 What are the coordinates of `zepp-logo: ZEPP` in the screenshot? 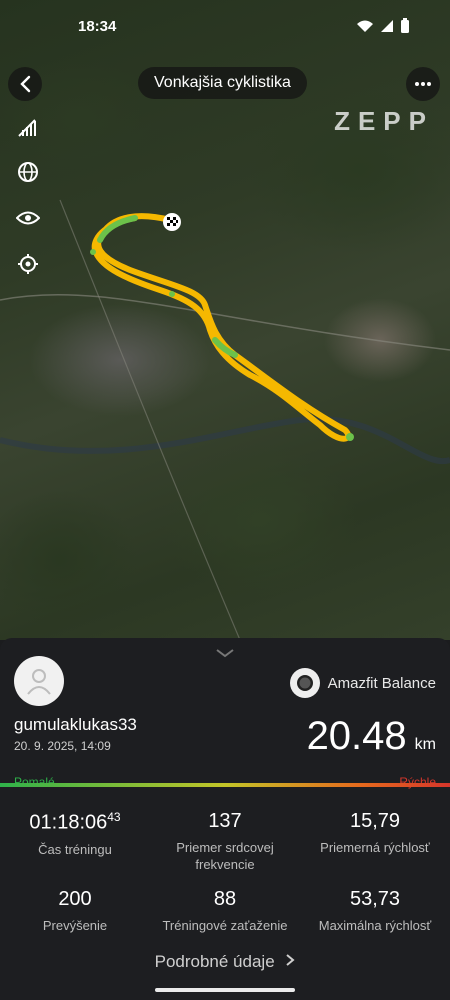 It's located at (384, 121).